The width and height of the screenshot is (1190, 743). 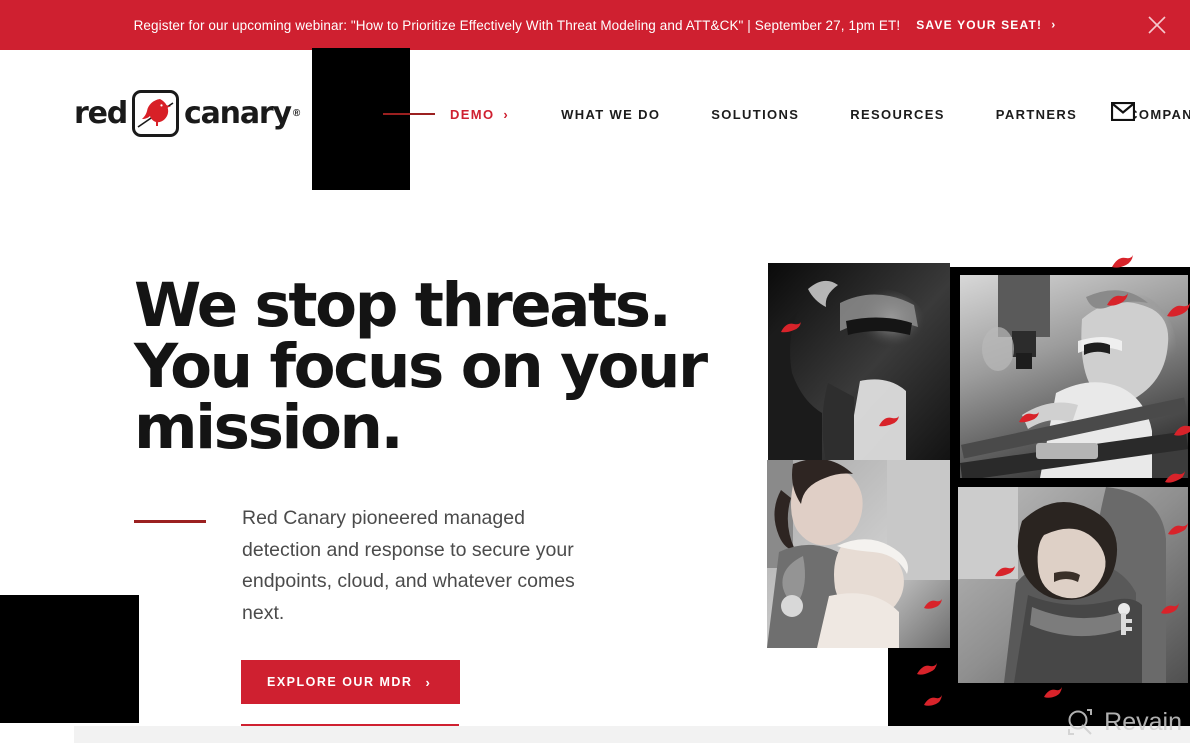 I want to click on canary-bird-icon, so click(x=156, y=113).